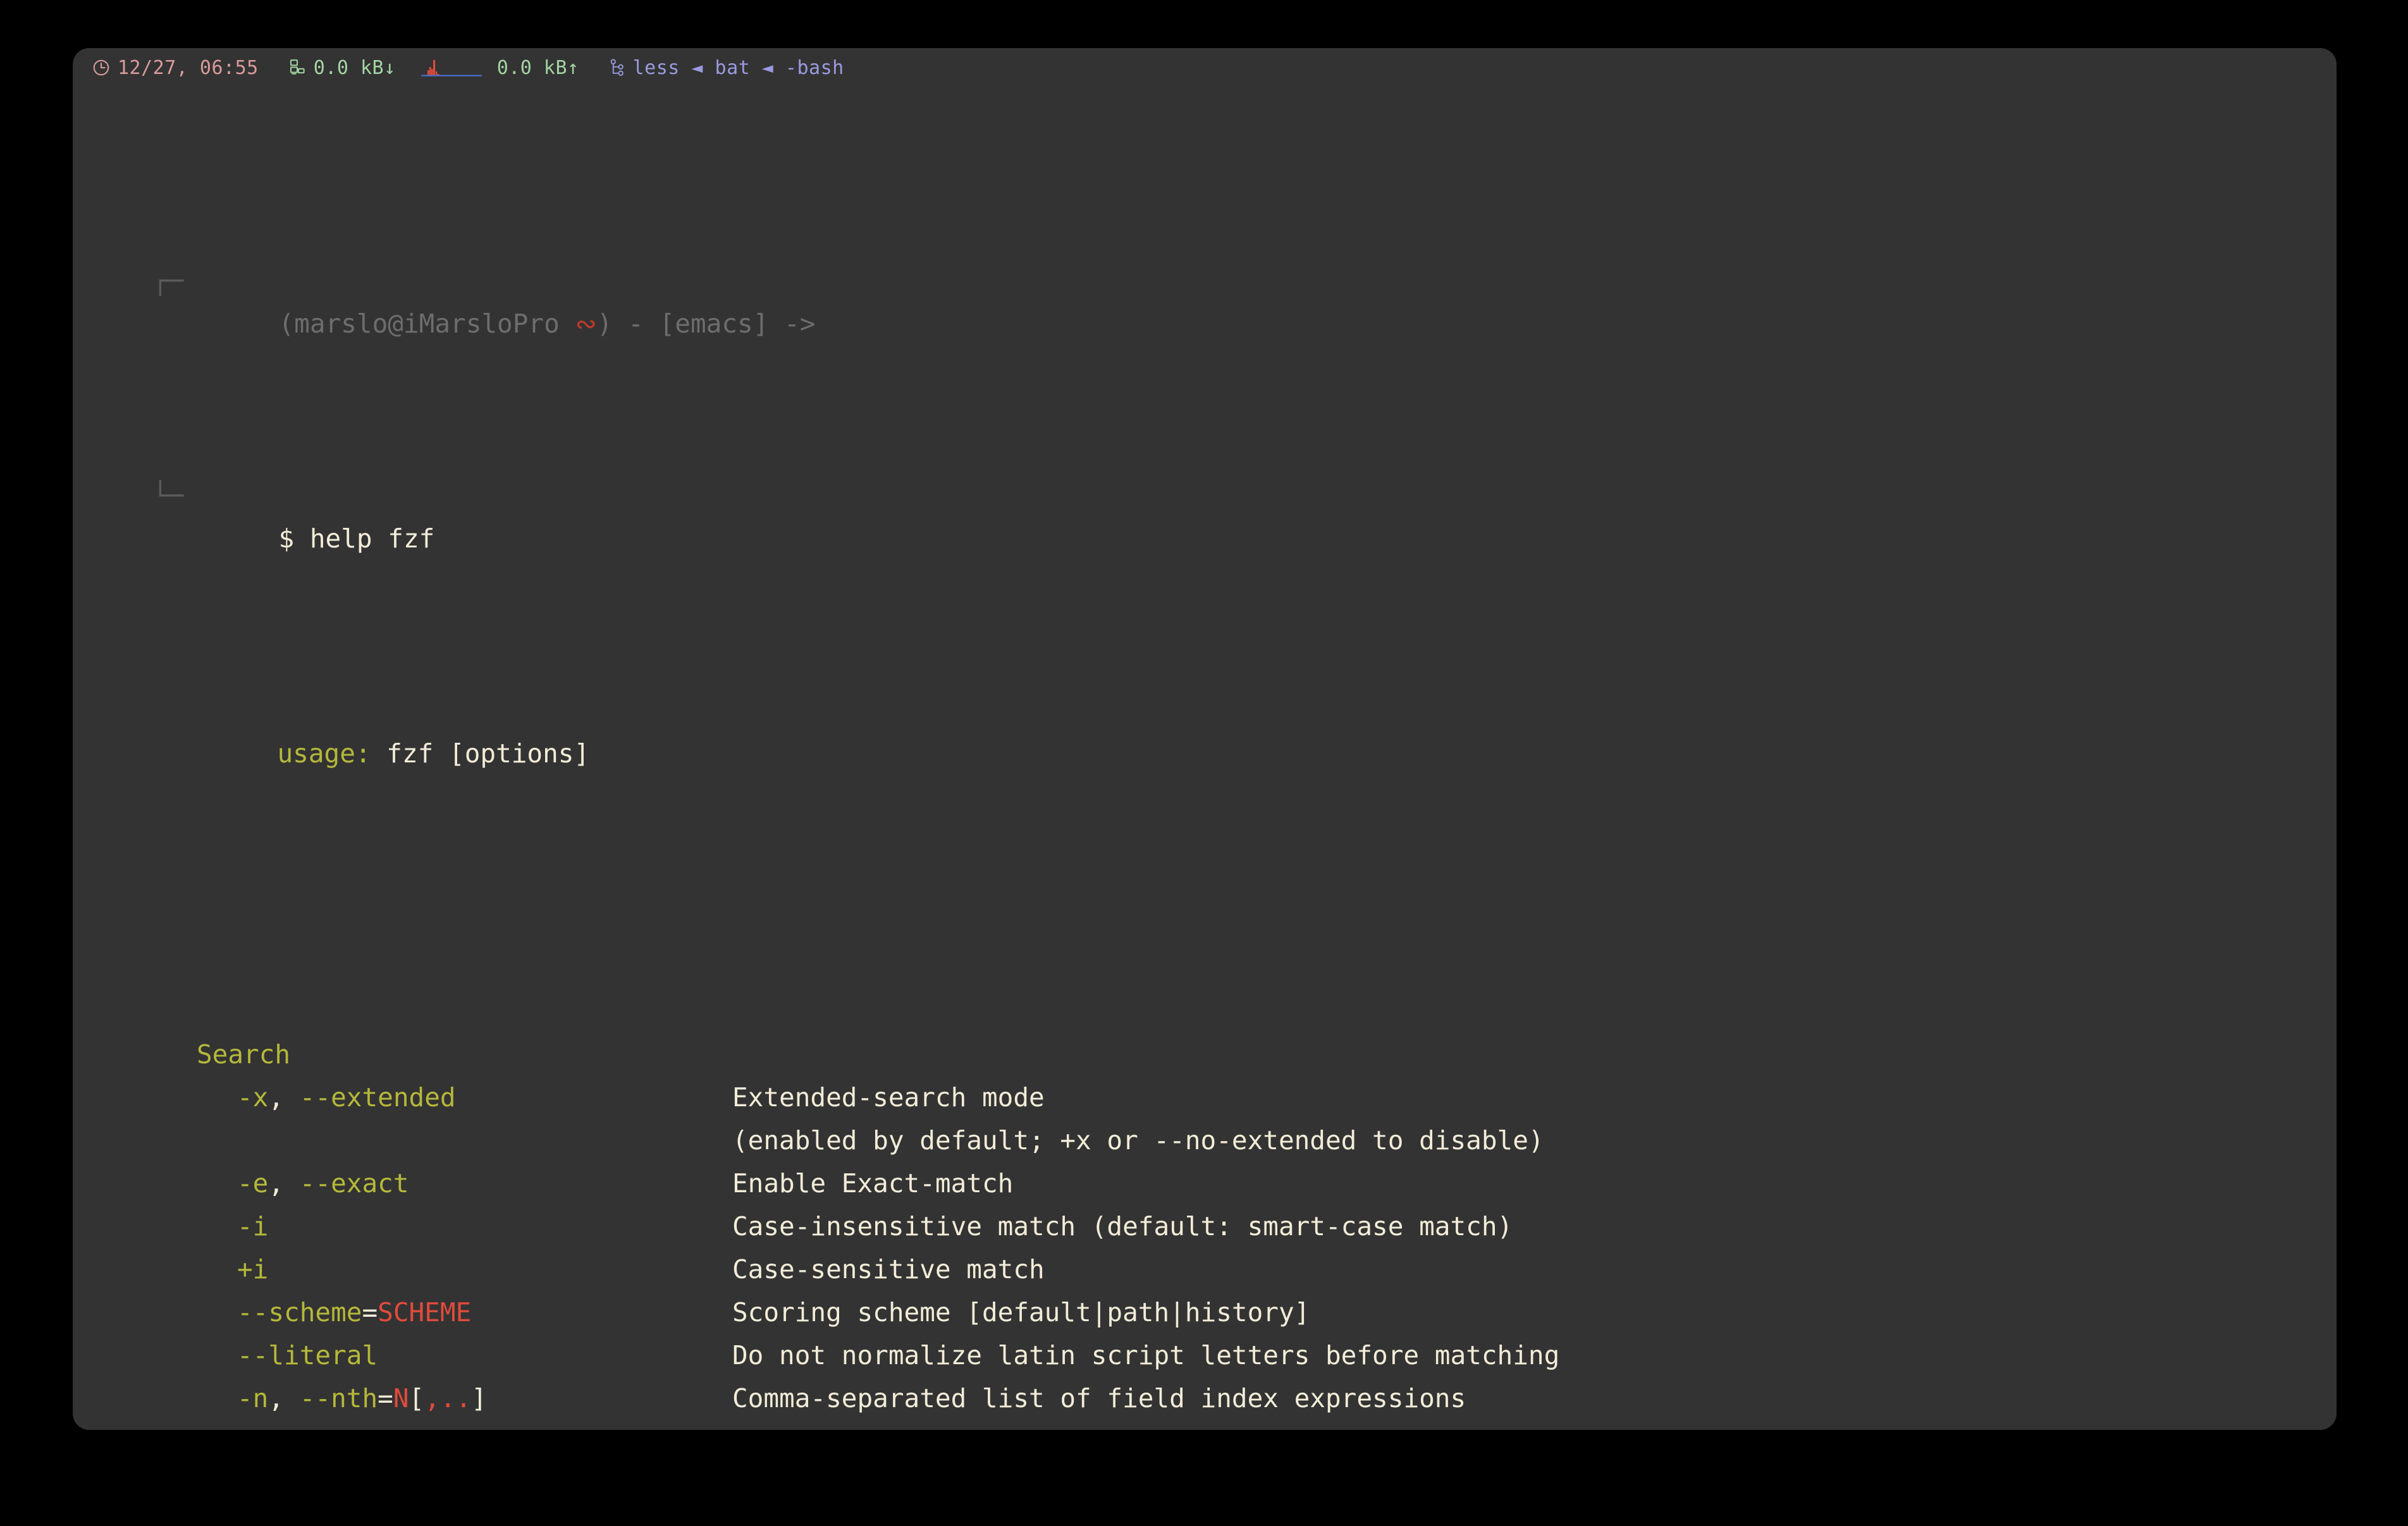  Describe the element at coordinates (738, 67) in the screenshot. I see `process-chain-label: less ◄ bat ◄ -bash` at that location.